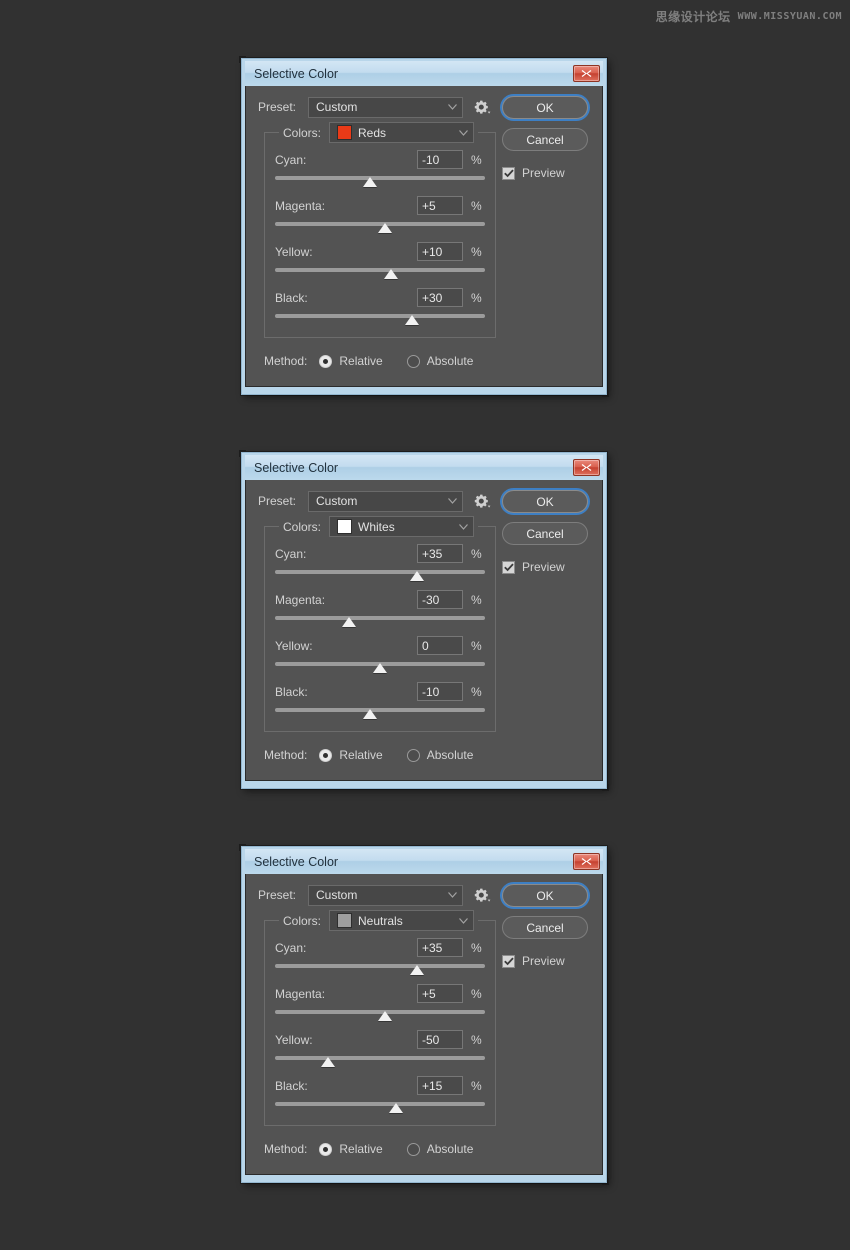  What do you see at coordinates (402, 526) in the screenshot?
I see `colors-select: Whites` at bounding box center [402, 526].